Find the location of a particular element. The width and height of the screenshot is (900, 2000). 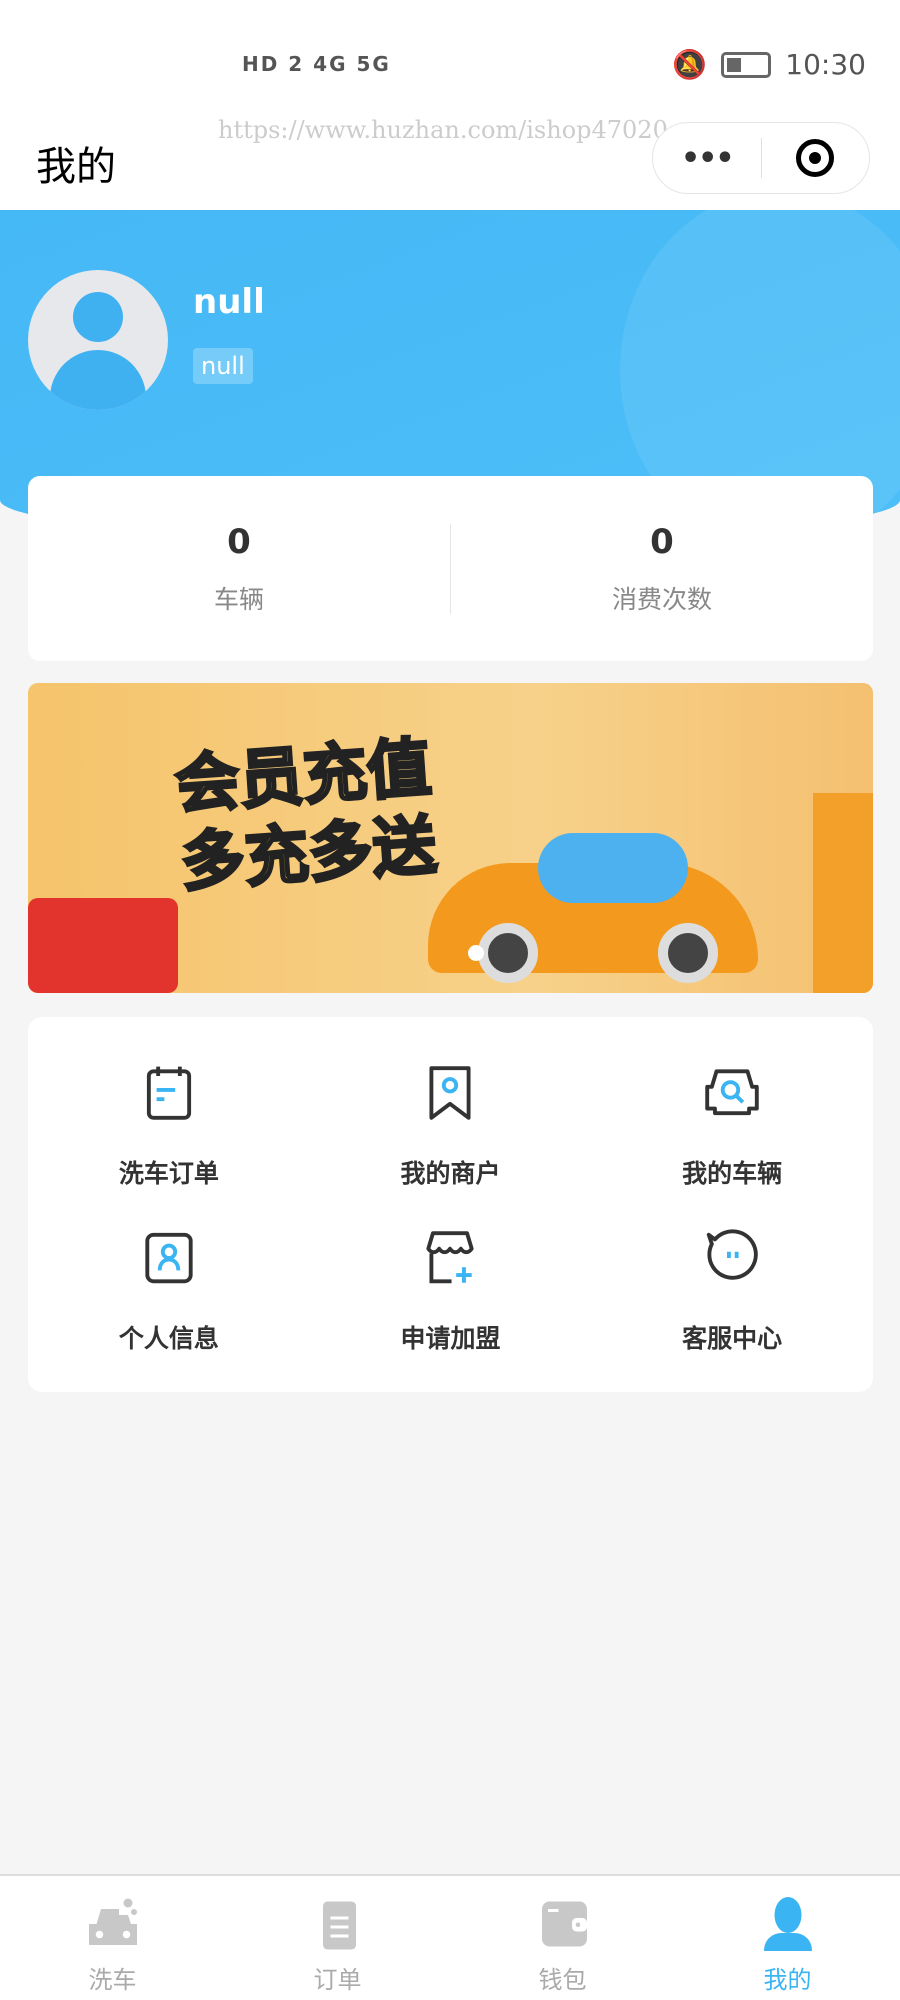

user-card-icon is located at coordinates (169, 1258).